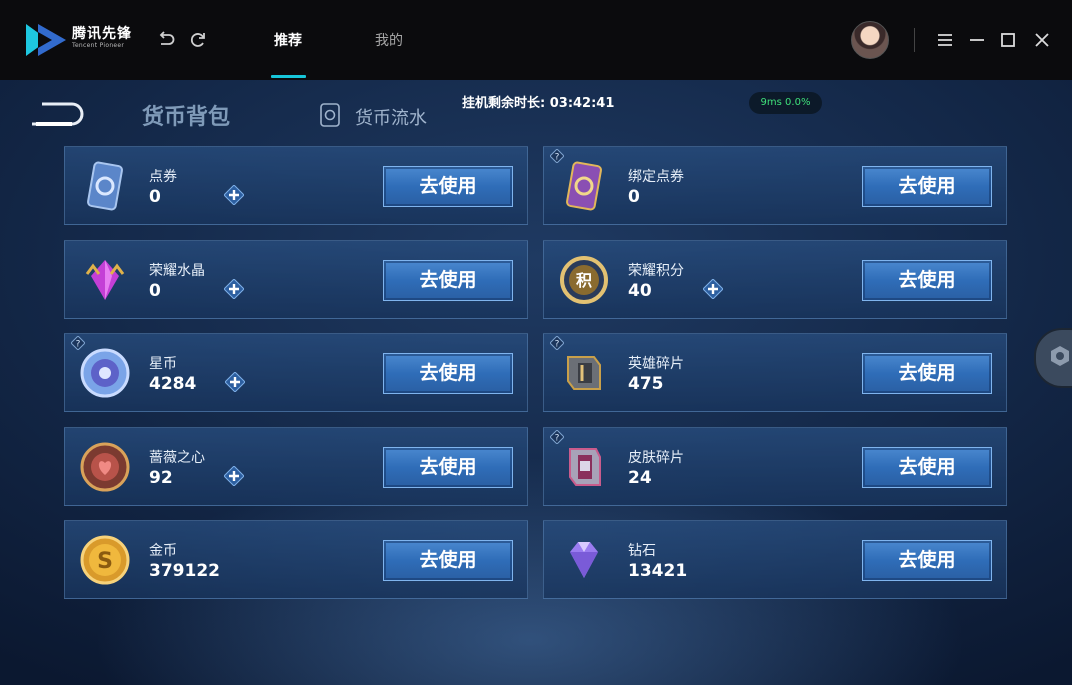 This screenshot has width=1072, height=685. I want to click on currency-value: 40, so click(640, 290).